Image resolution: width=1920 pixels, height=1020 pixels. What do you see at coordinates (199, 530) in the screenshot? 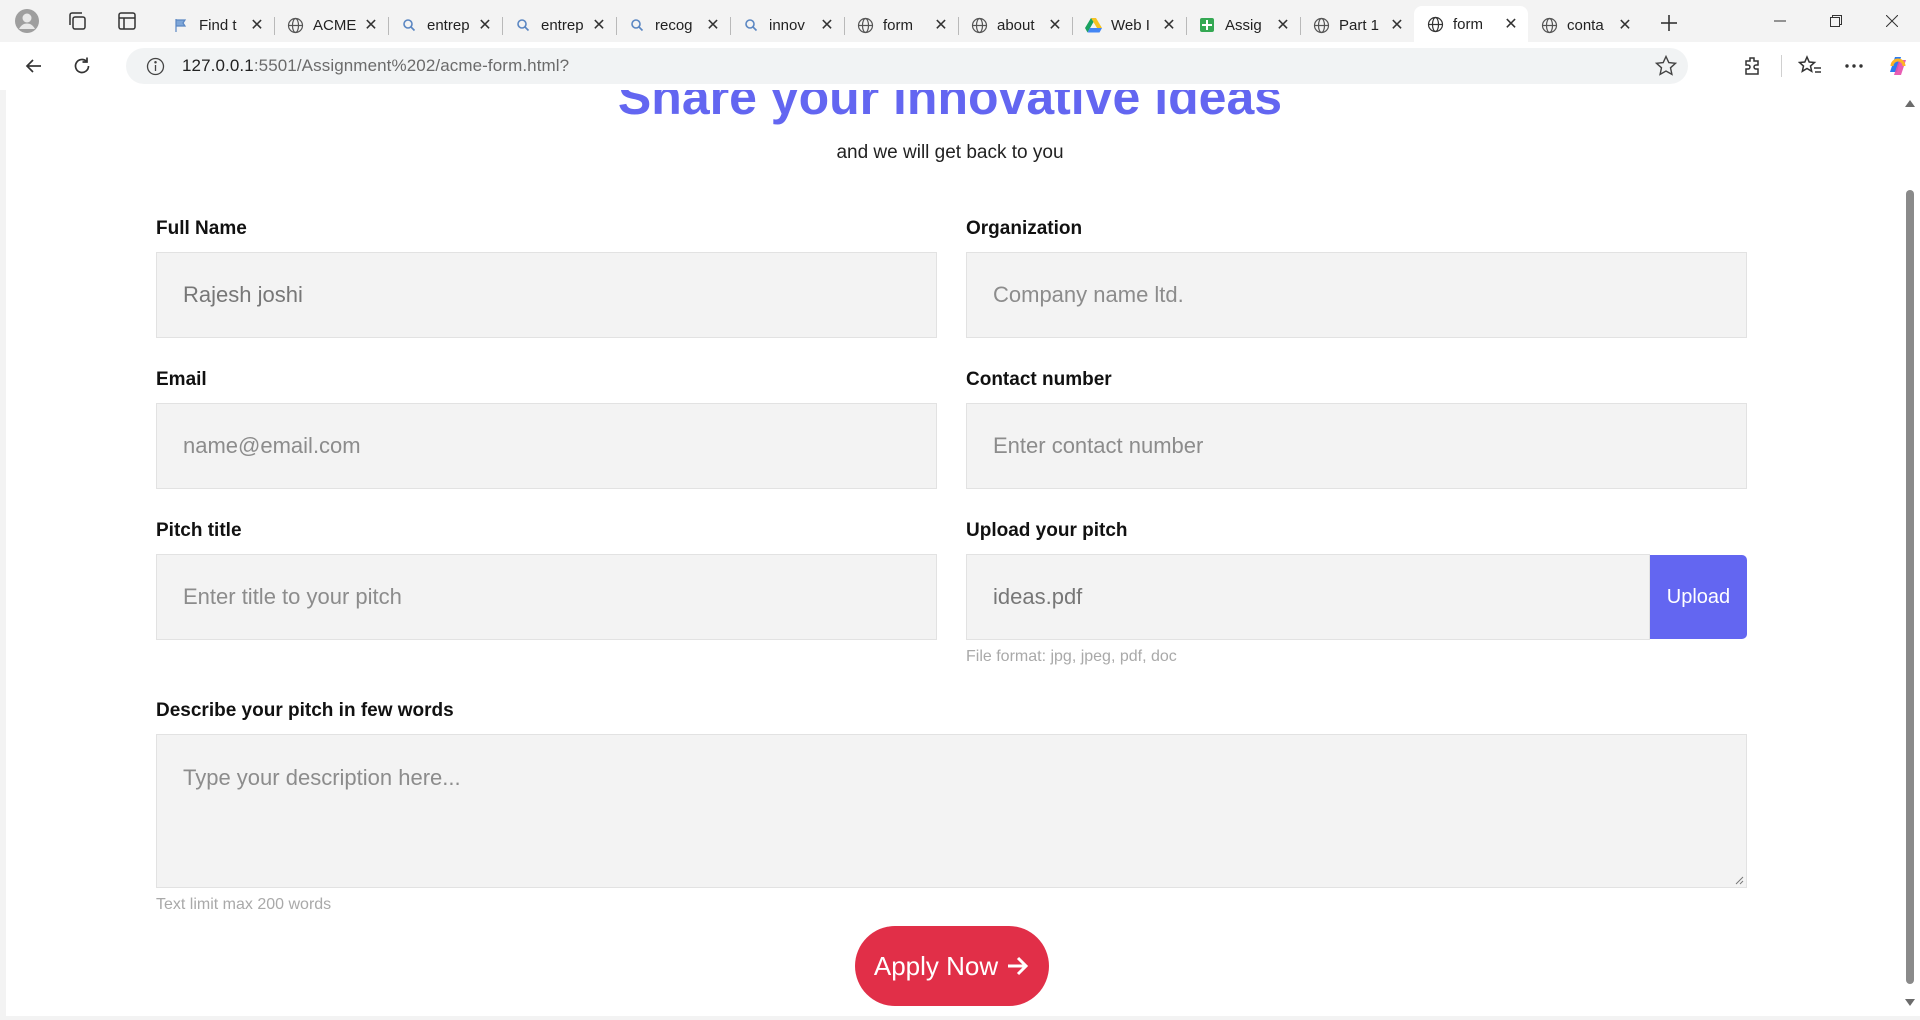
I see `pitch-title-label: Pitch title` at bounding box center [199, 530].